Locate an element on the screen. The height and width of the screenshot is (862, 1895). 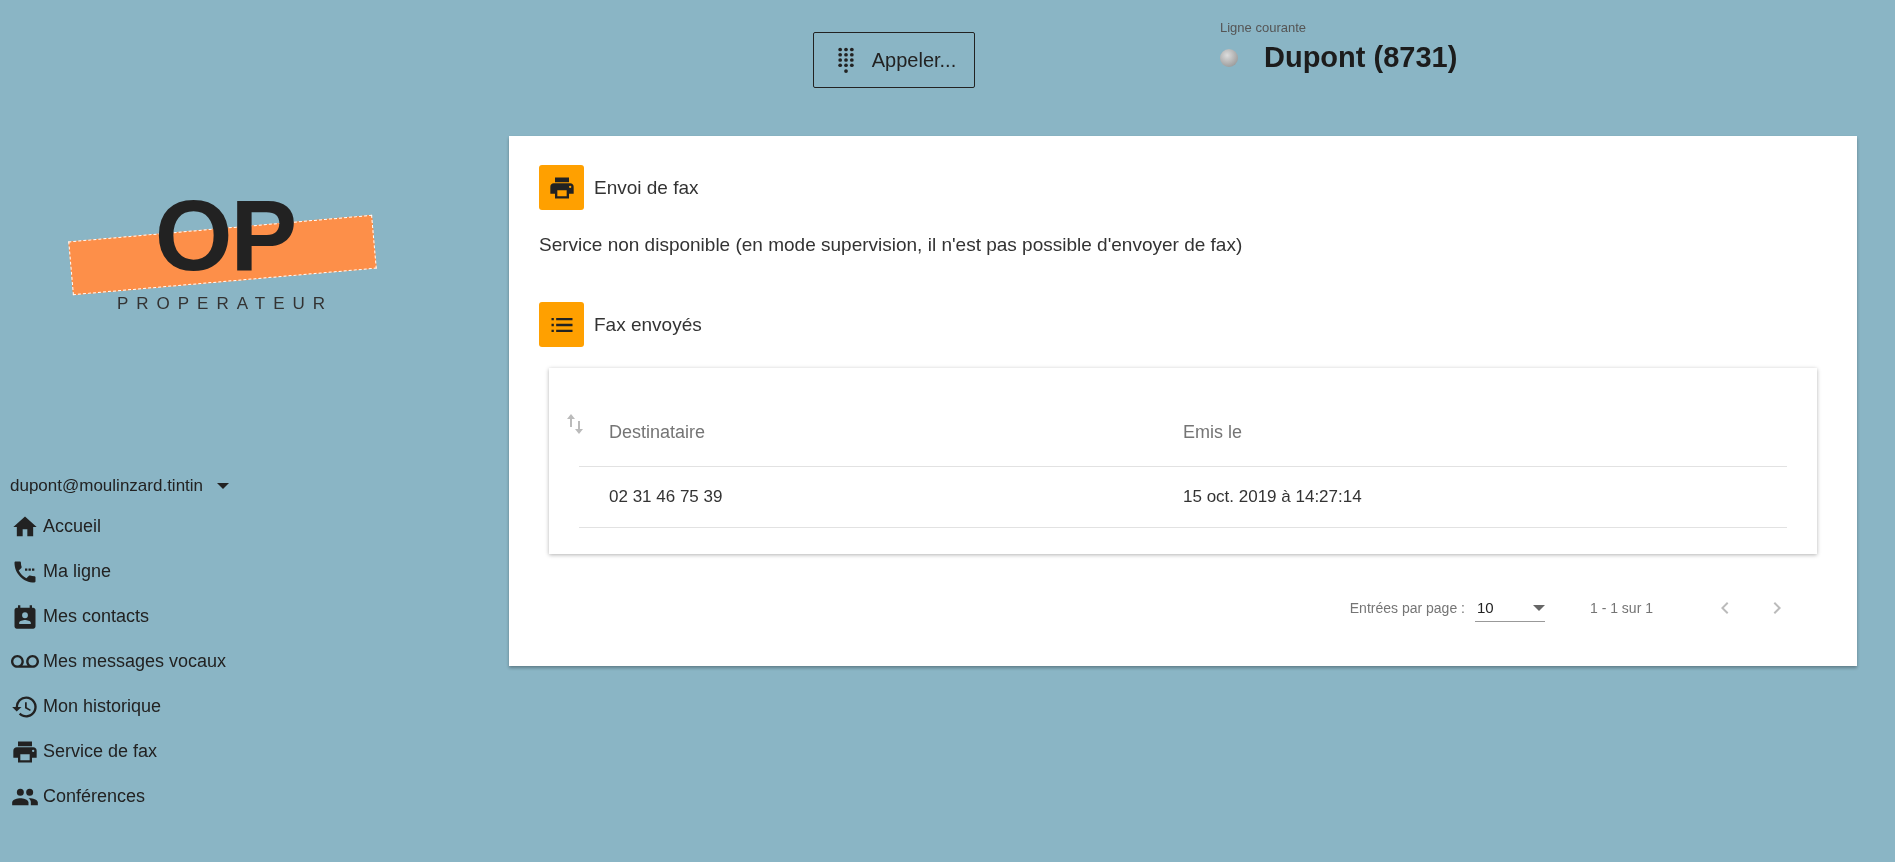
section-title: Envoi de fax is located at coordinates (646, 187).